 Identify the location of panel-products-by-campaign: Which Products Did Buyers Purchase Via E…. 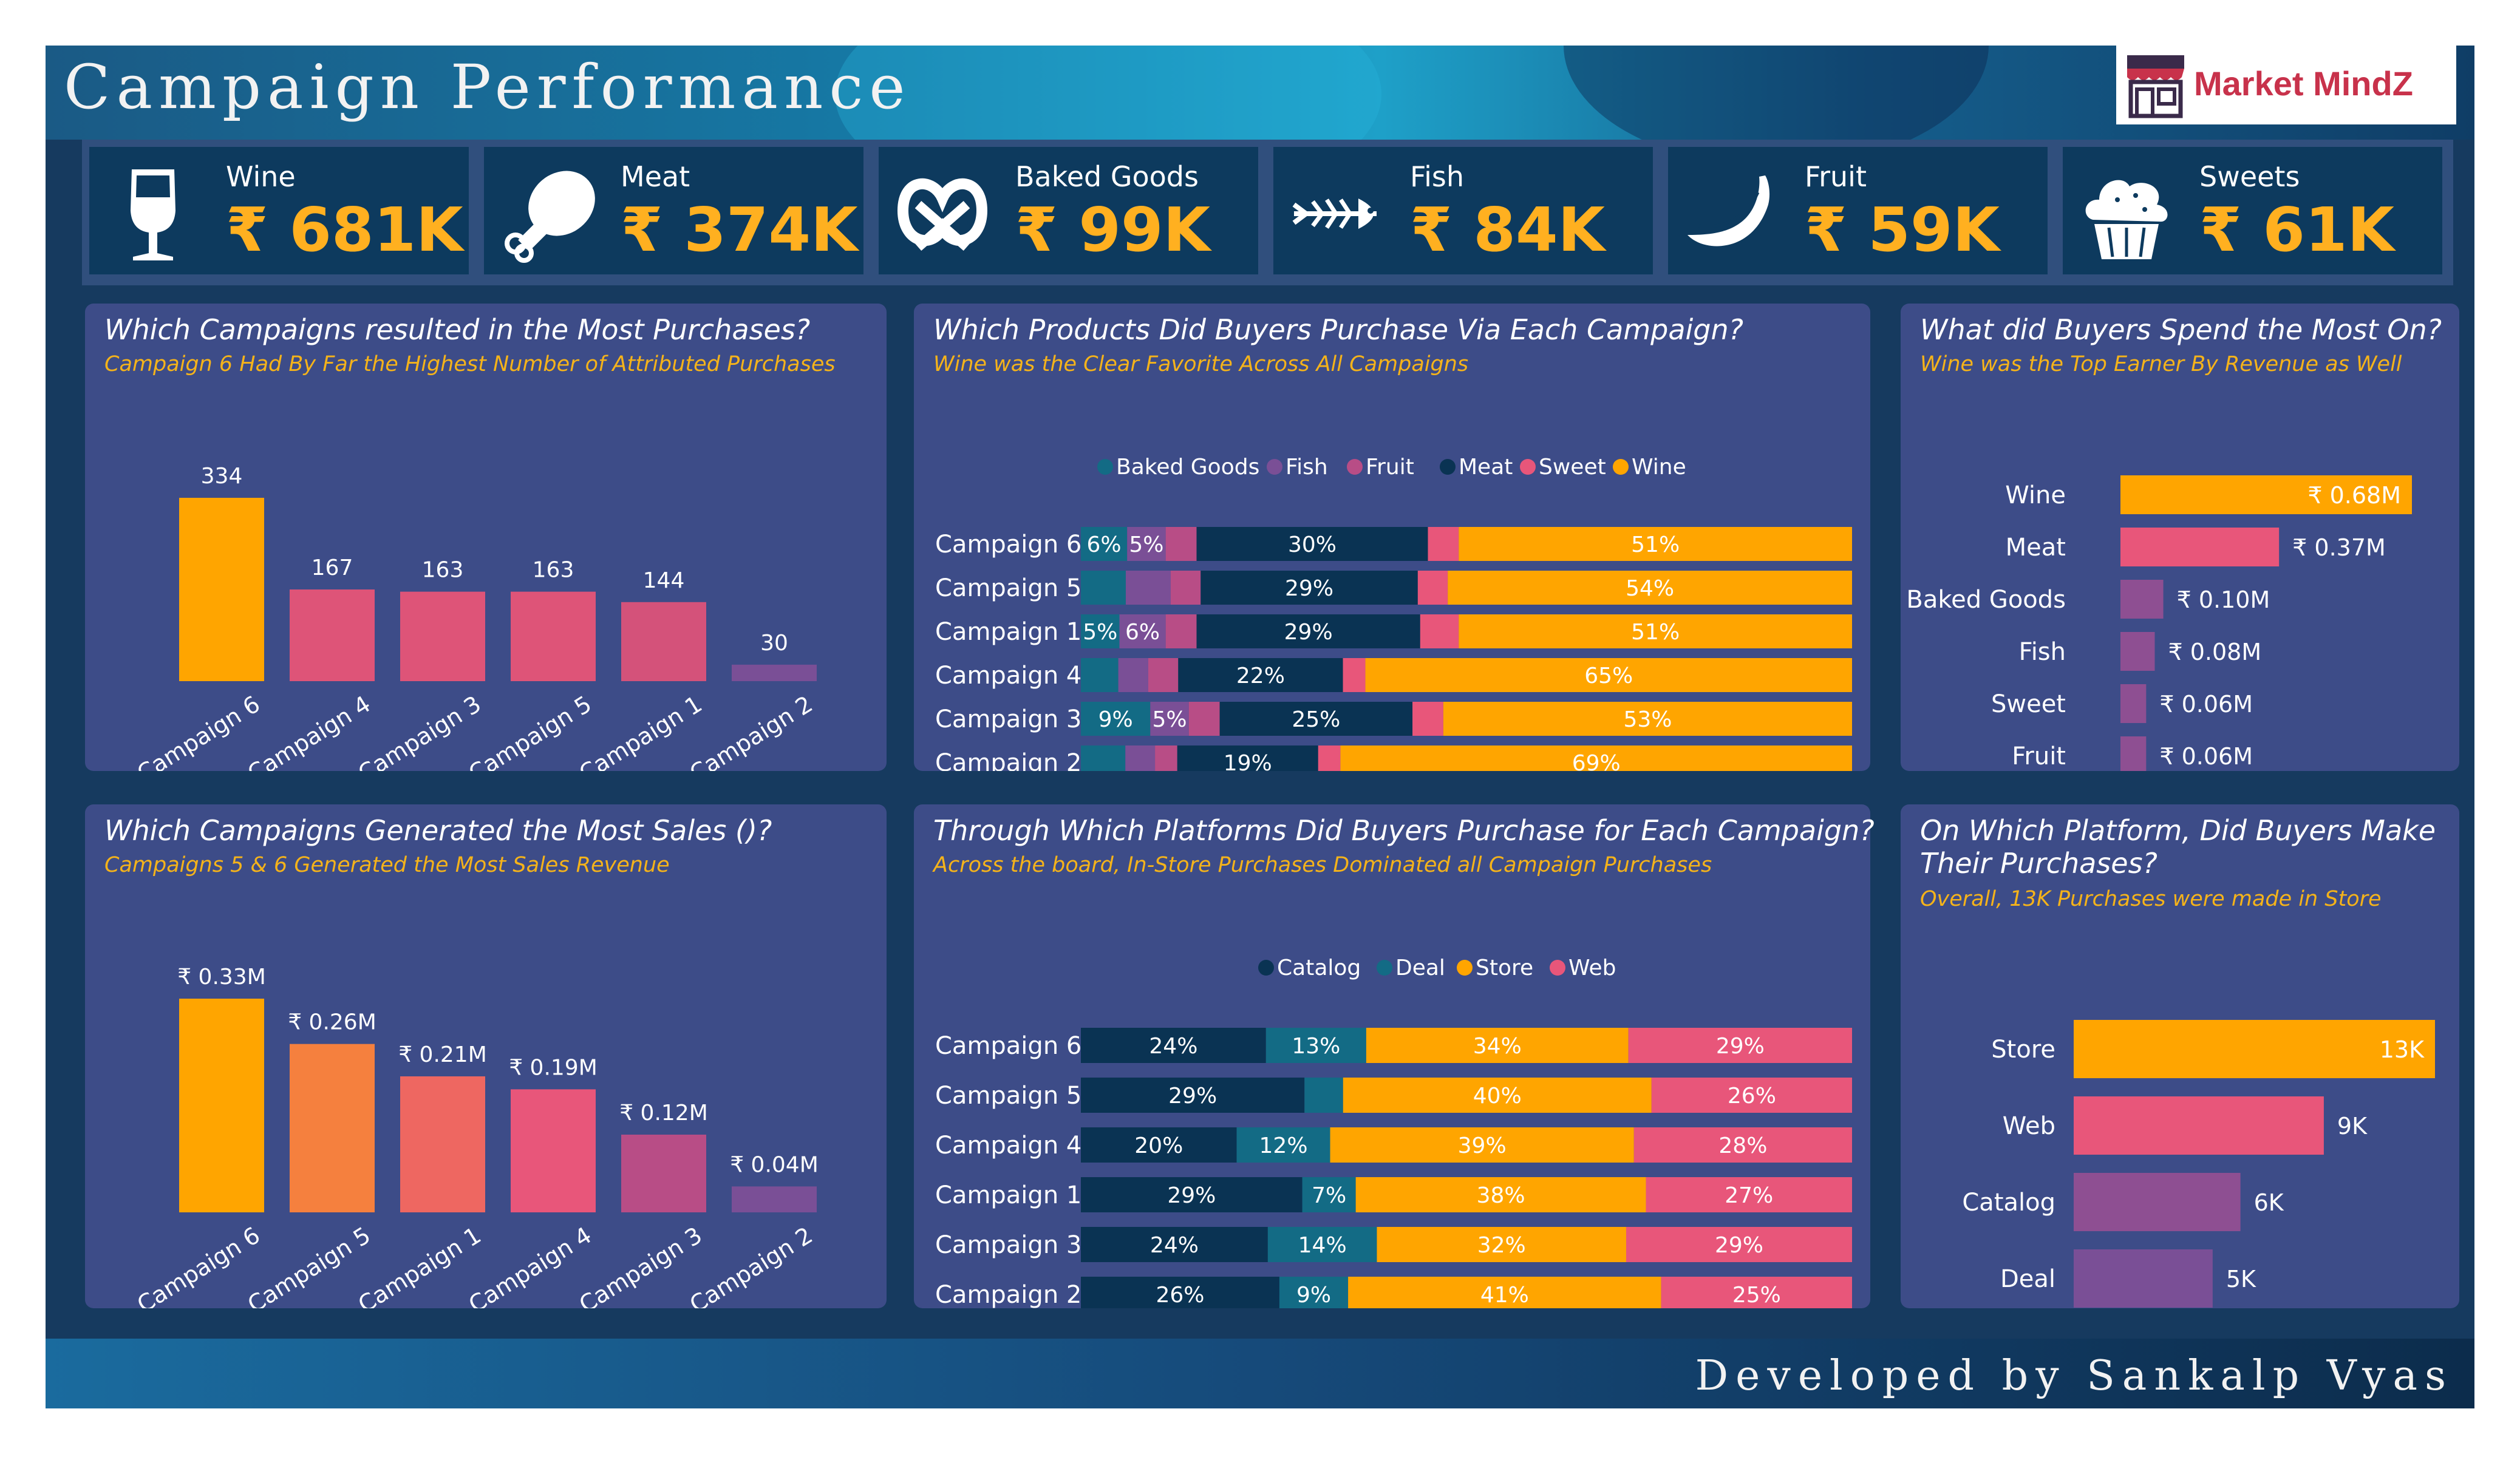
(1392, 537).